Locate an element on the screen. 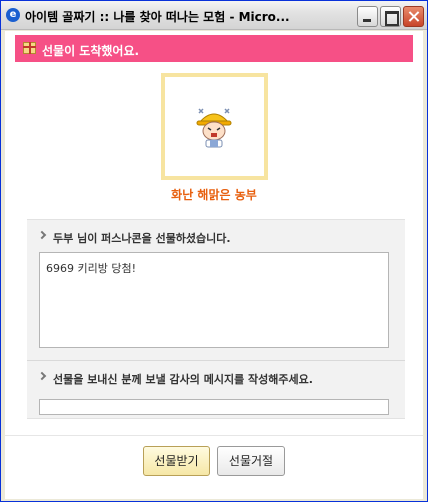 The image size is (428, 502). minimize-button is located at coordinates (367, 16).